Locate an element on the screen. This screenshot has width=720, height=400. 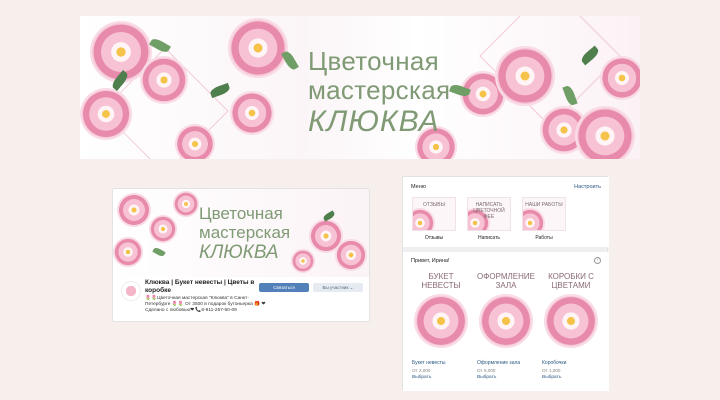
contact-button: Связаться is located at coordinates (284, 287).